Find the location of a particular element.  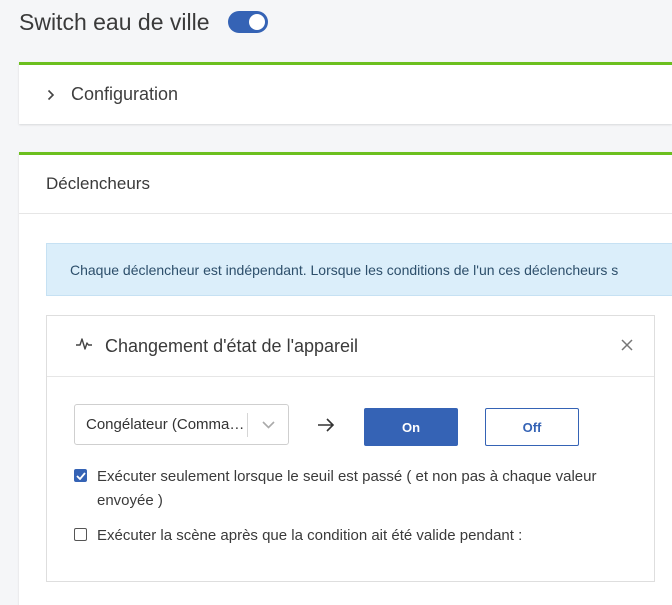

on-button: On is located at coordinates (411, 427).